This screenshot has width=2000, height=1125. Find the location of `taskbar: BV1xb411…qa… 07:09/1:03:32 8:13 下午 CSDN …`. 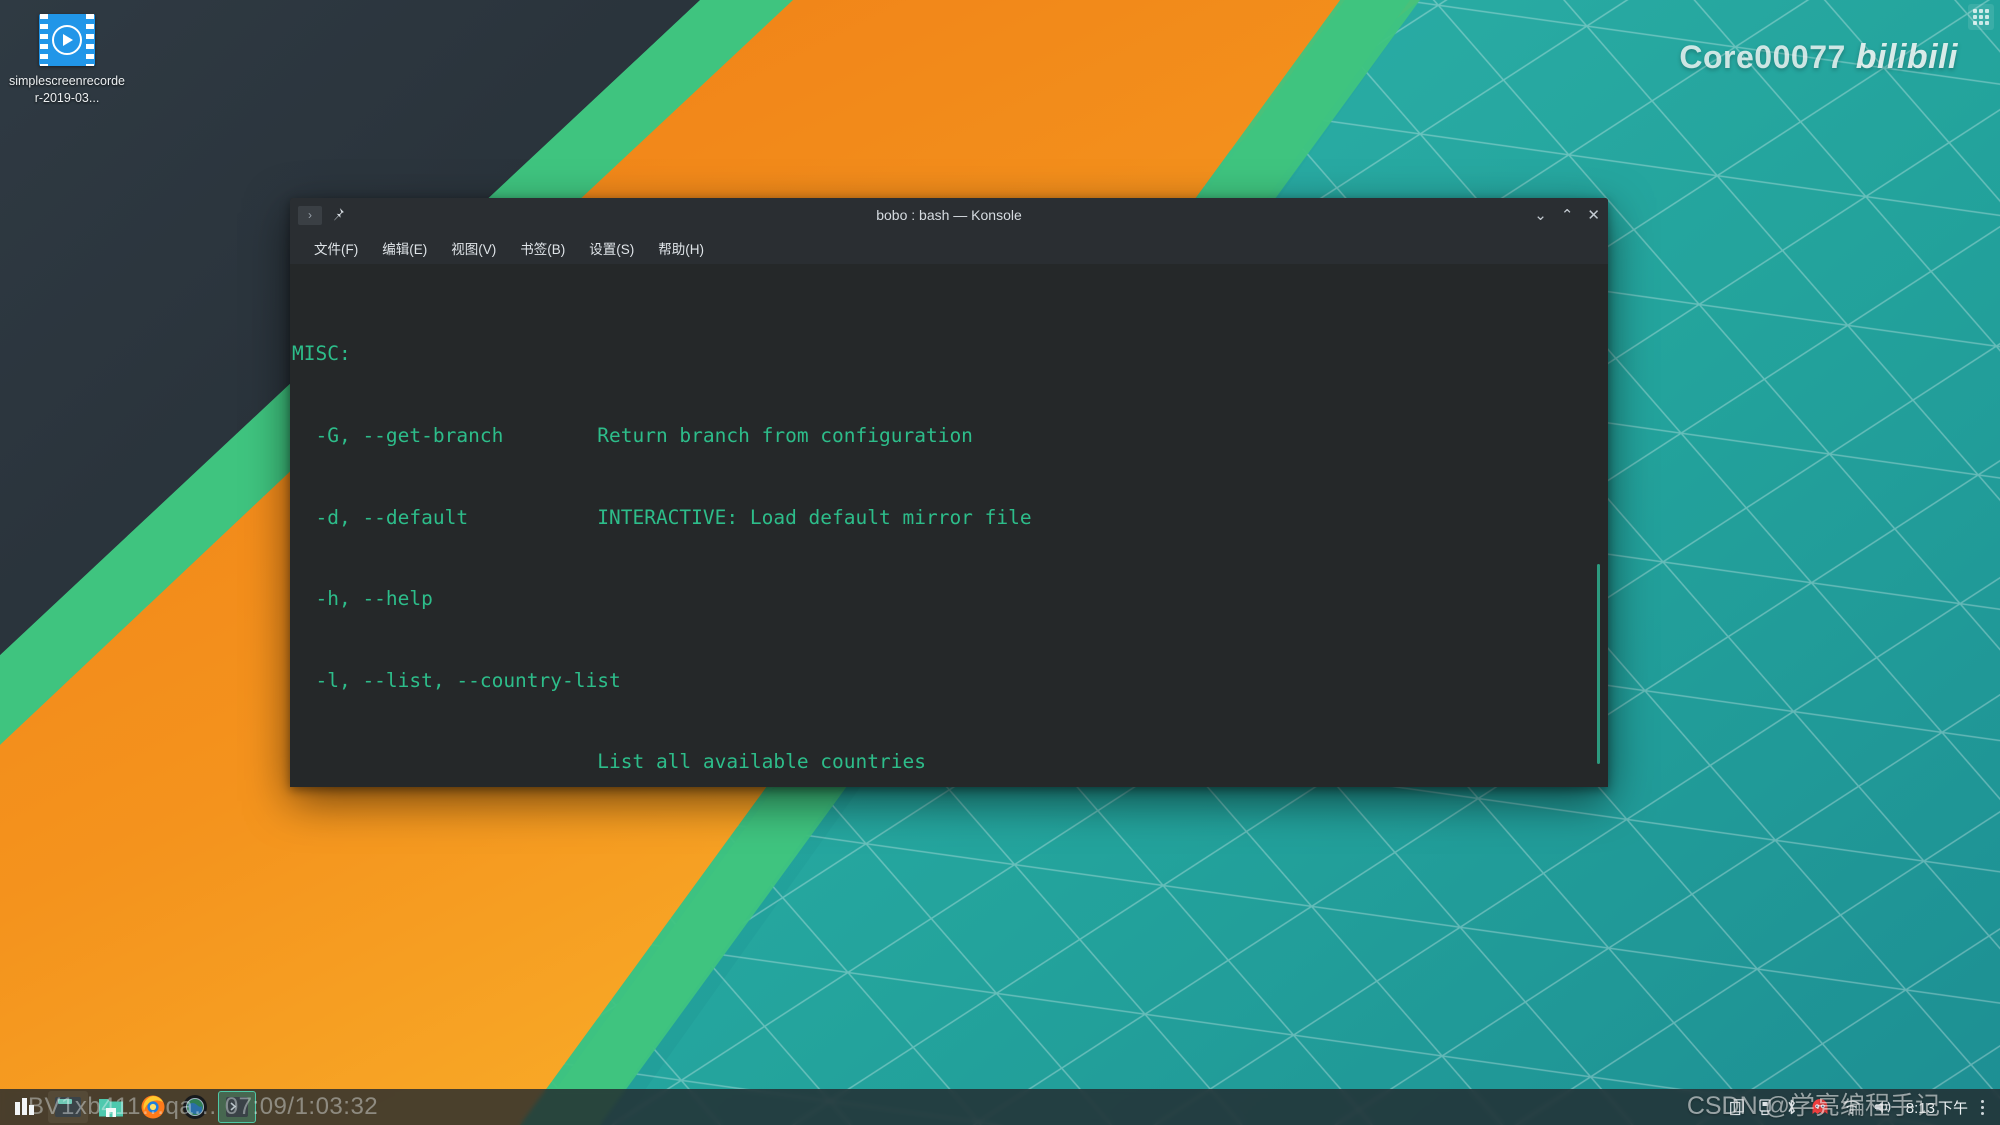

taskbar: BV1xb411…qa… 07:09/1:03:32 8:13 下午 CSDN … is located at coordinates (1000, 1107).